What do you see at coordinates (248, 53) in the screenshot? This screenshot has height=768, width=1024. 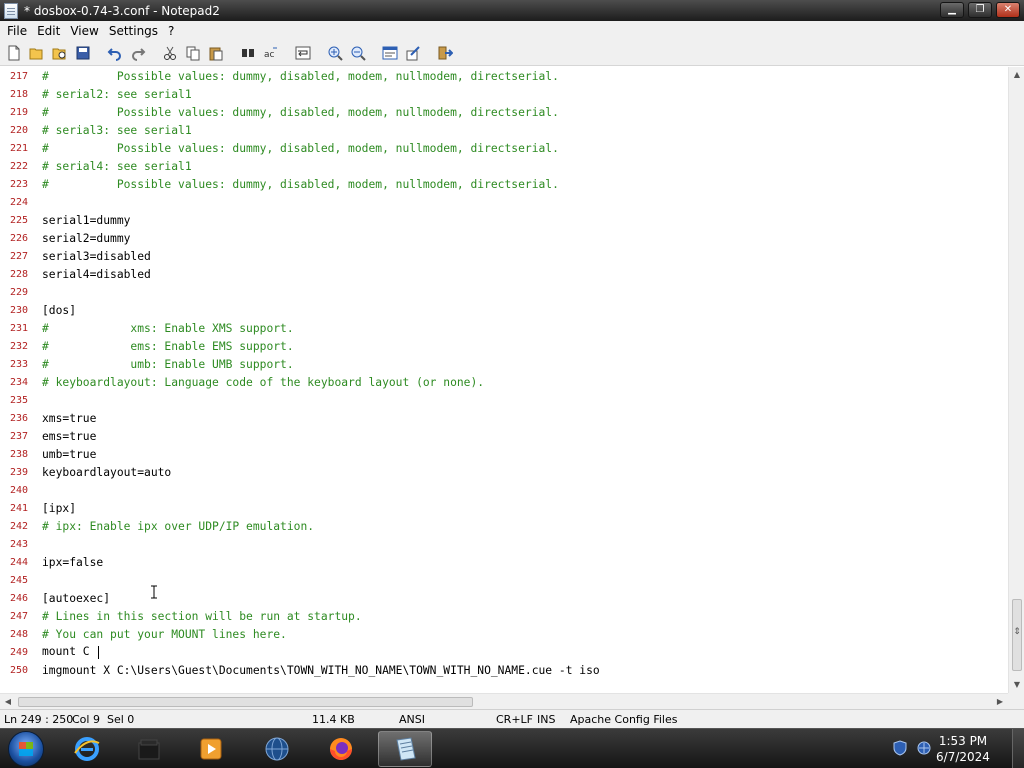 I see `find-icon` at bounding box center [248, 53].